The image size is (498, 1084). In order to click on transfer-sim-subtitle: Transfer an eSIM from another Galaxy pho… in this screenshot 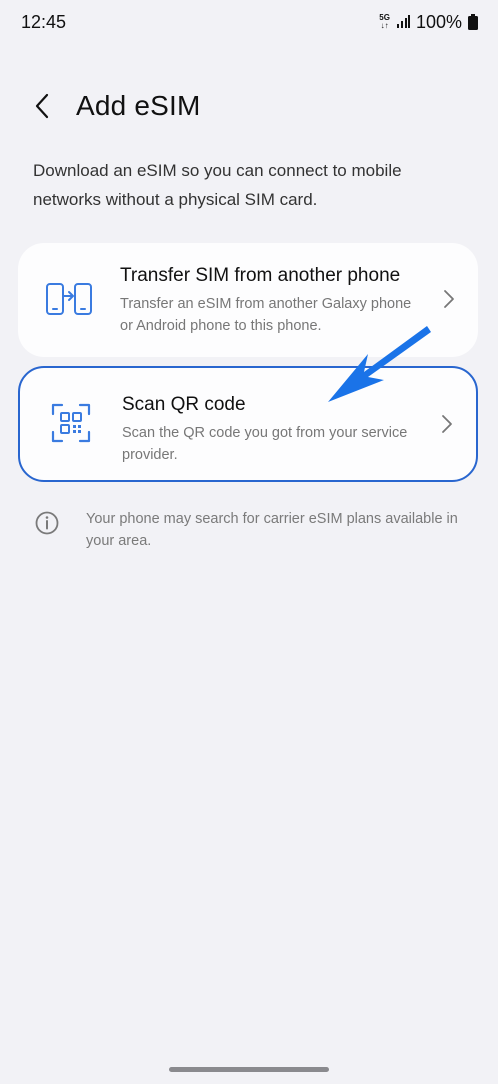, I will do `click(266, 315)`.